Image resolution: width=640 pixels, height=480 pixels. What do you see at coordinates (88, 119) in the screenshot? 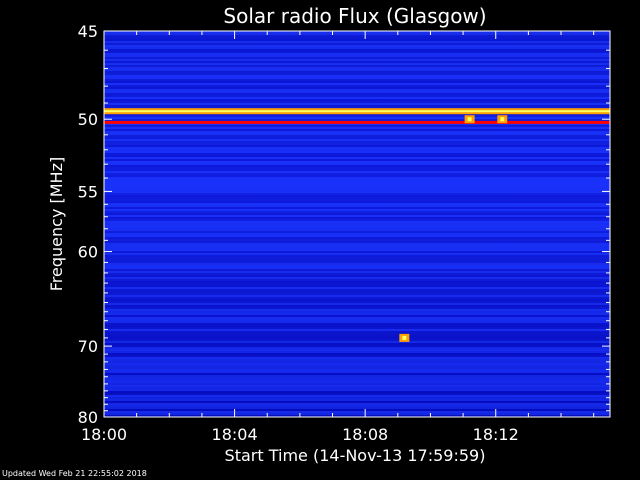
I see `y-tick-label: 50` at bounding box center [88, 119].